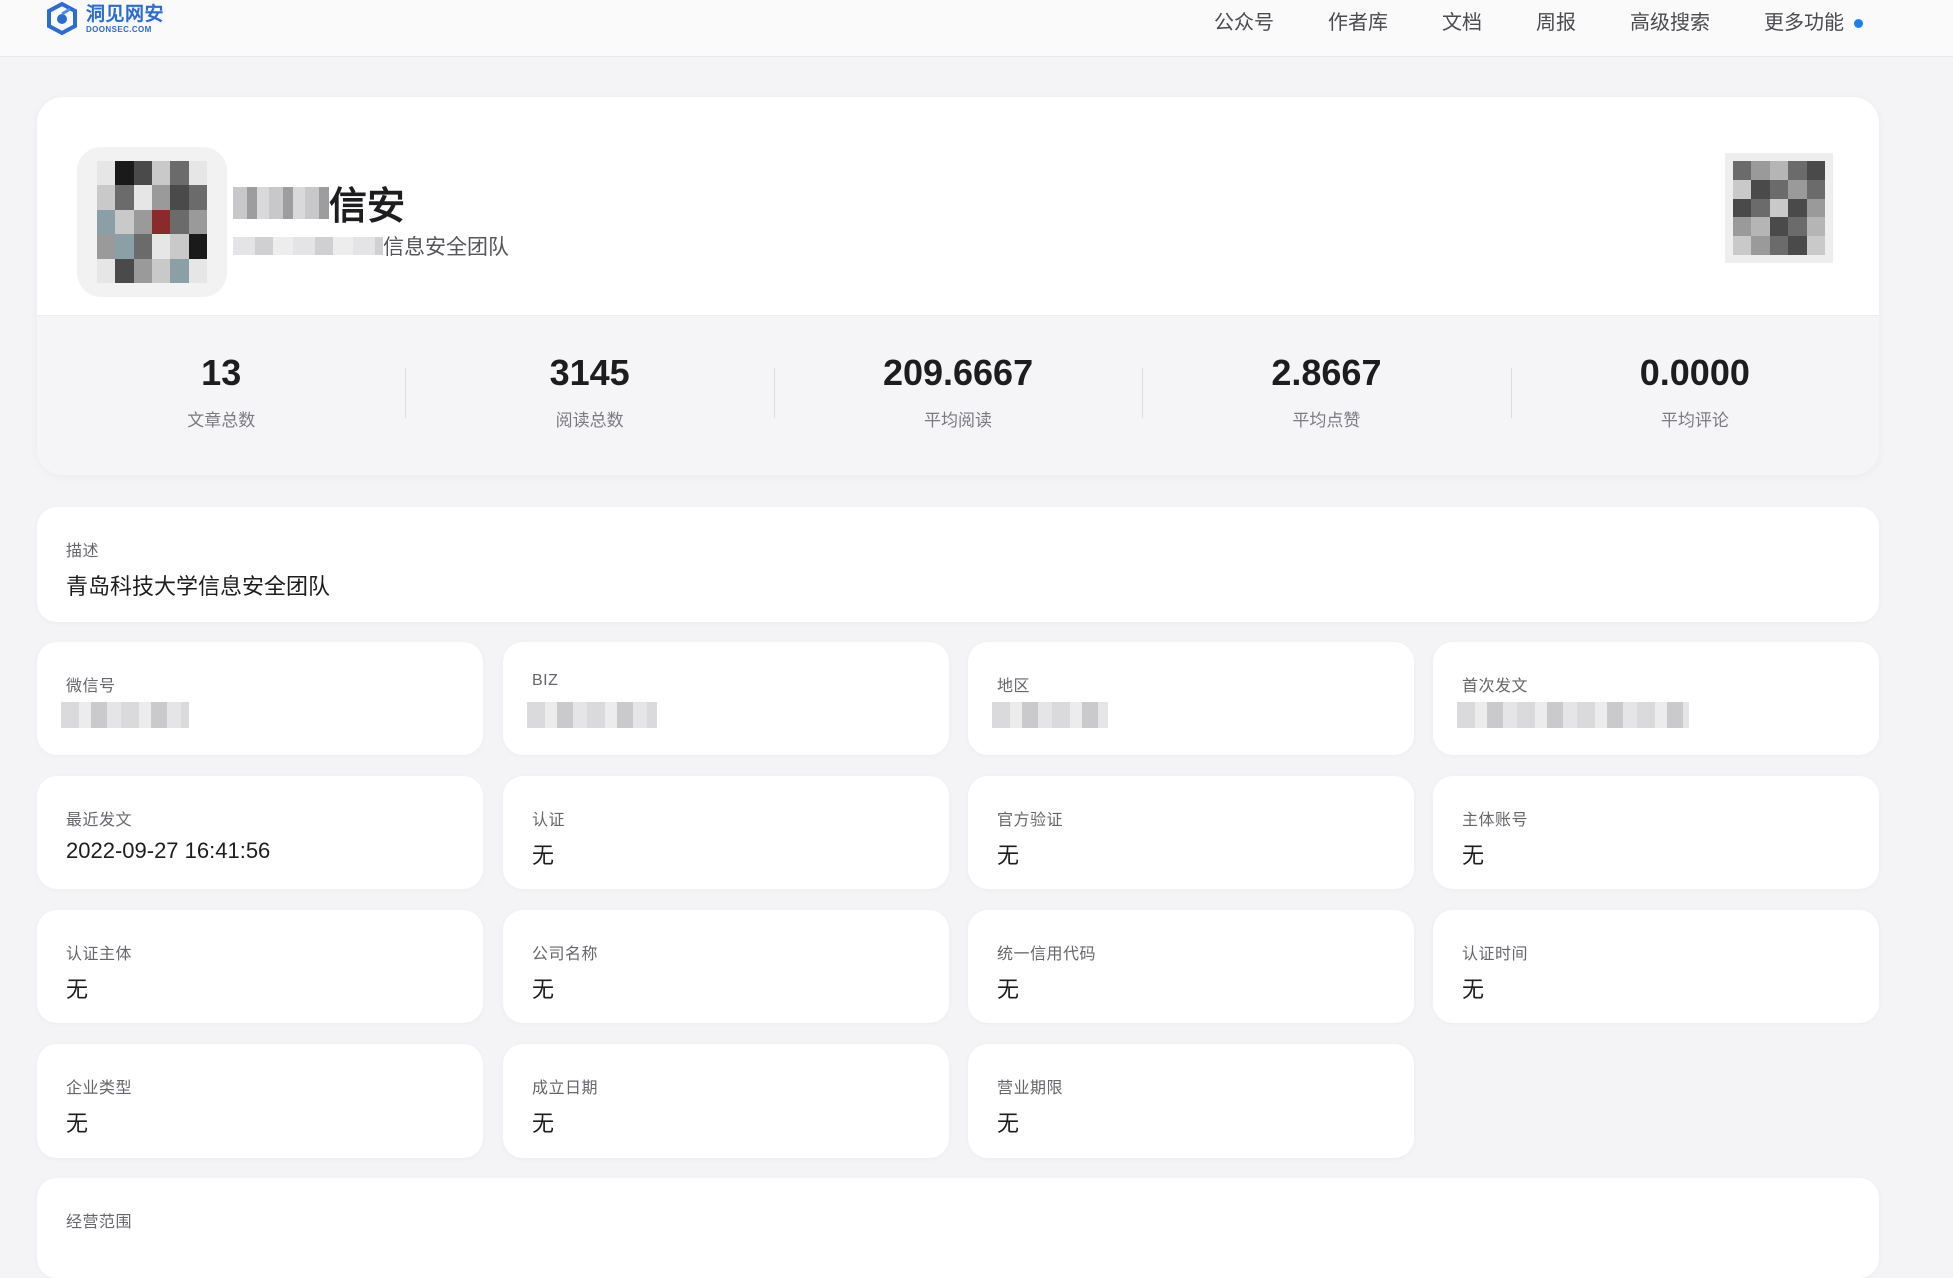  What do you see at coordinates (958, 372) in the screenshot?
I see `stat-value: 209.6667` at bounding box center [958, 372].